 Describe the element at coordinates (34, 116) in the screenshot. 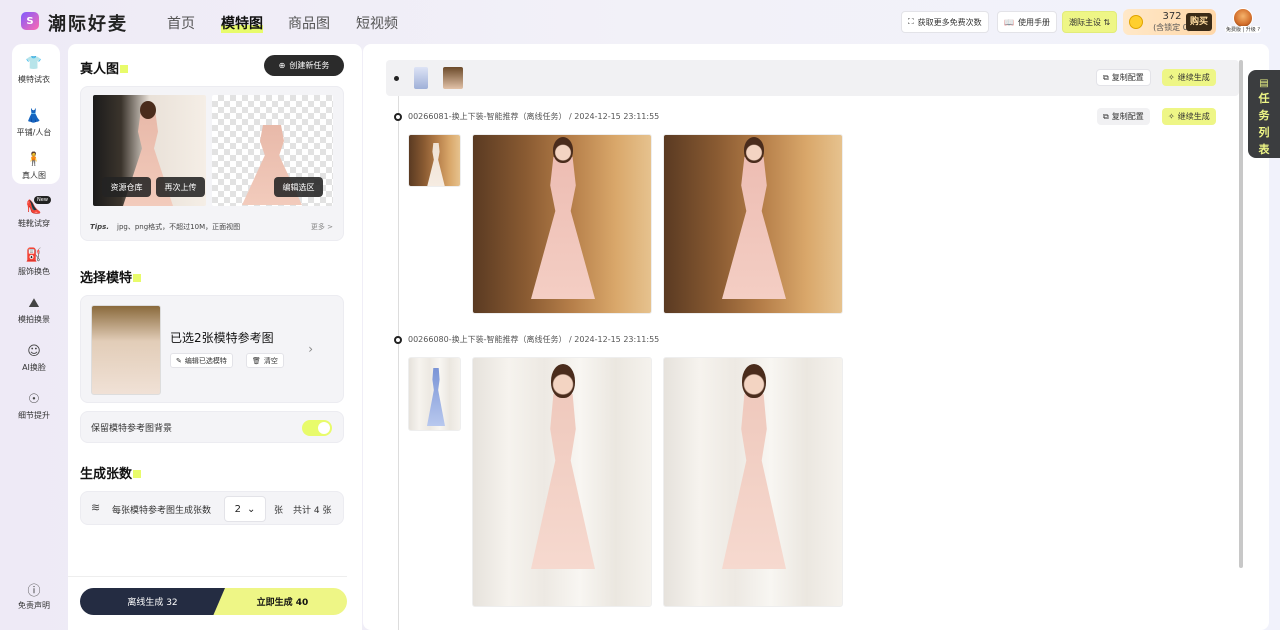

I see `dress-form-icon: 👗` at that location.